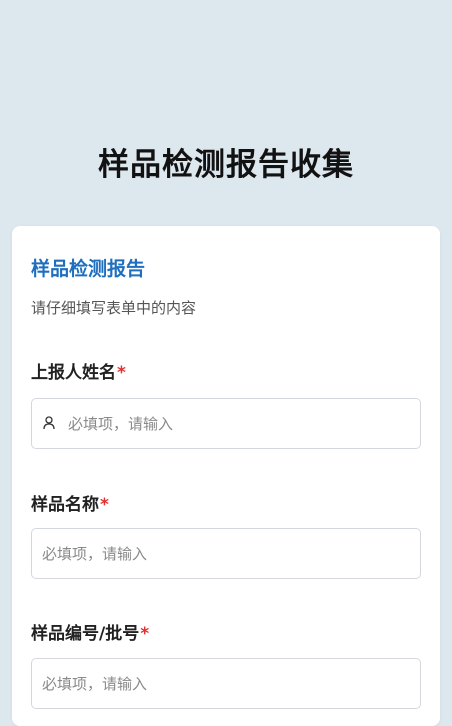 This screenshot has height=726, width=452. I want to click on sample-name-input, so click(225, 553).